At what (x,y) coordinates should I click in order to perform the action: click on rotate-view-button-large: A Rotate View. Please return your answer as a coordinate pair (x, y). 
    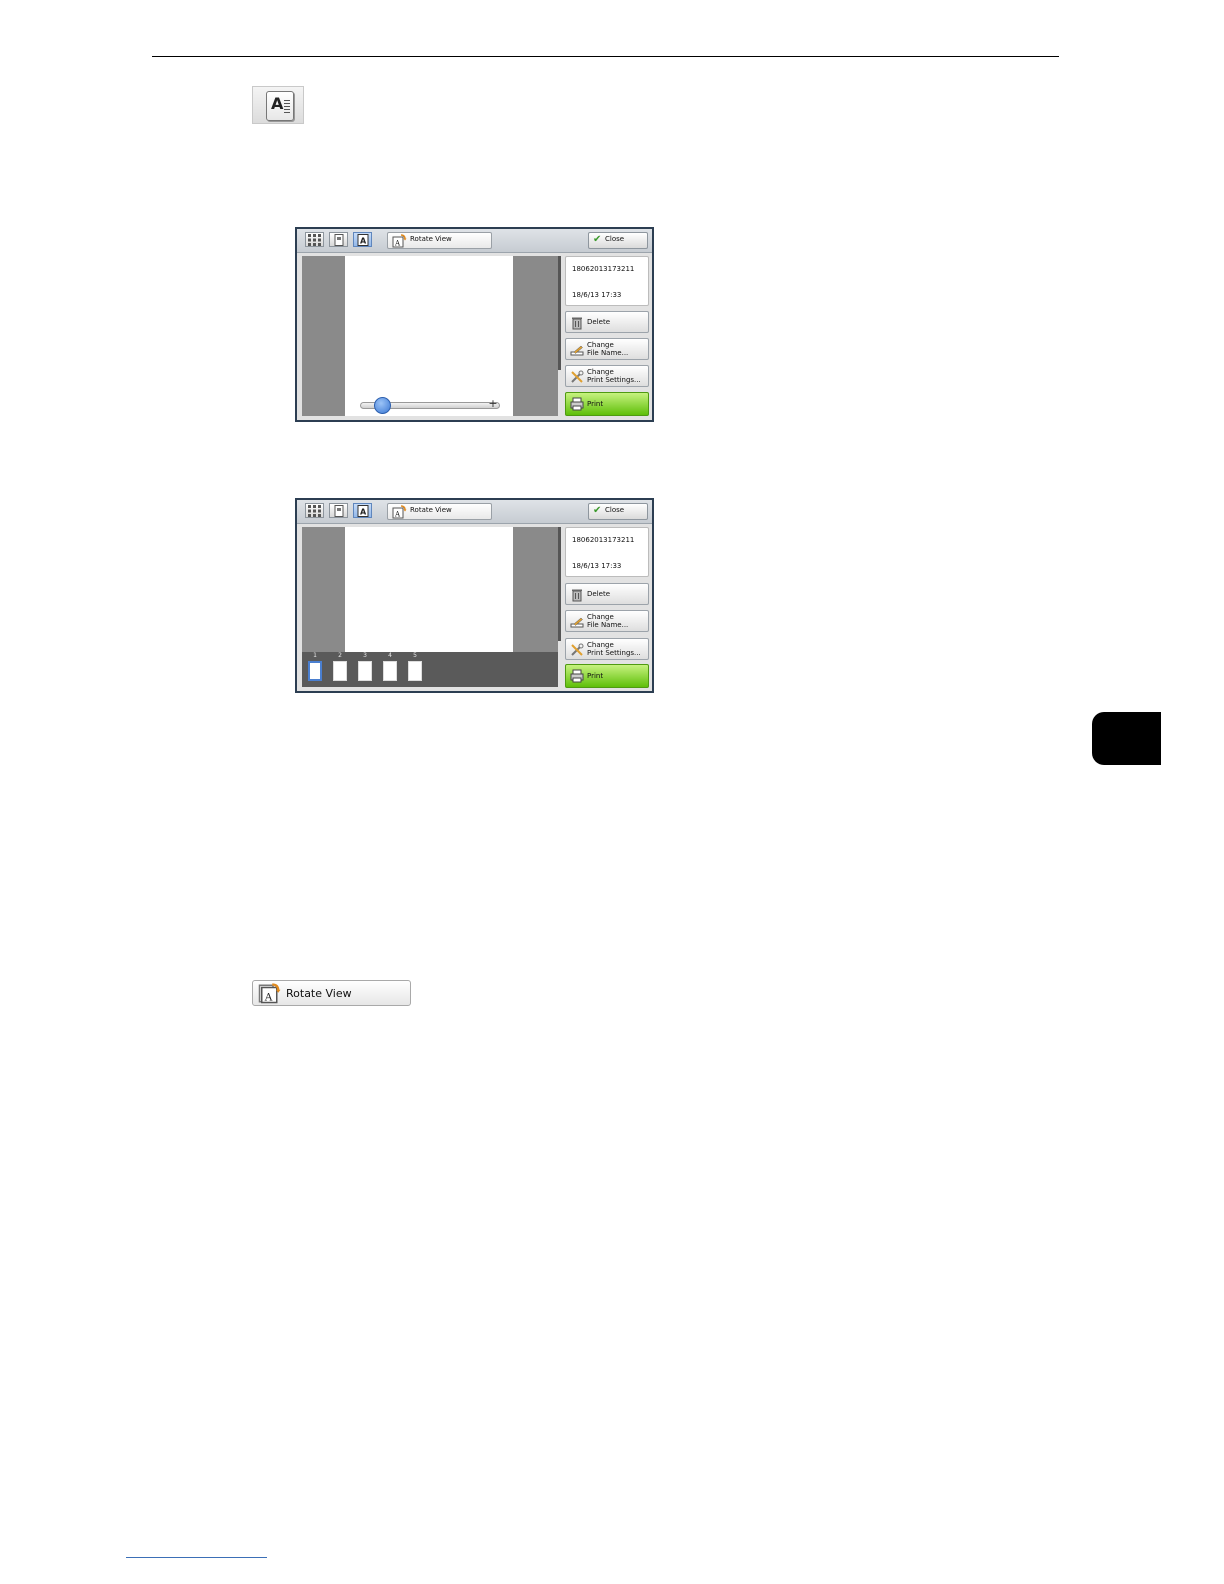
    Looking at the image, I should click on (331, 993).